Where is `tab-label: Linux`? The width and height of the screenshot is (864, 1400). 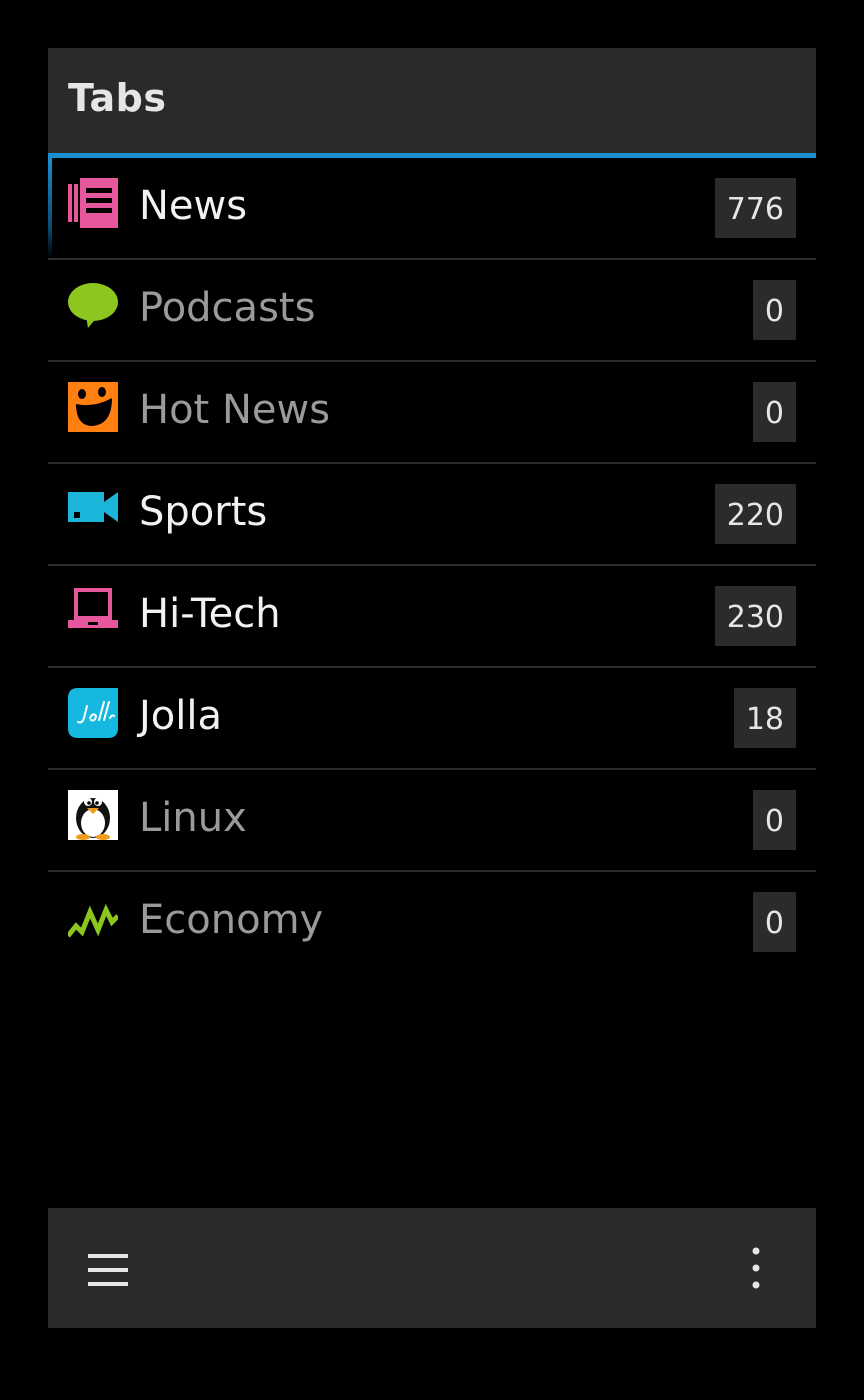 tab-label: Linux is located at coordinates (193, 818).